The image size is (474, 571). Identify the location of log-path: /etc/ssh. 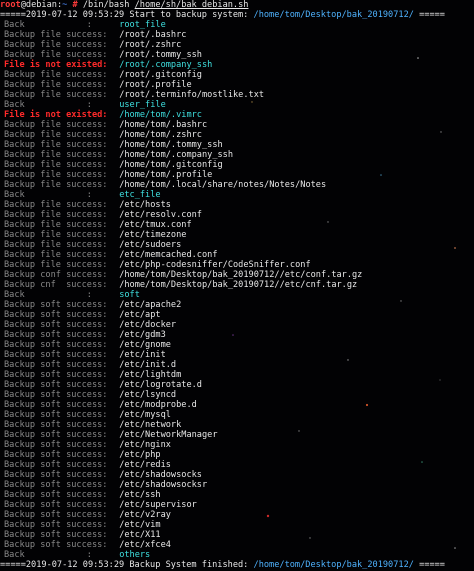
(140, 495).